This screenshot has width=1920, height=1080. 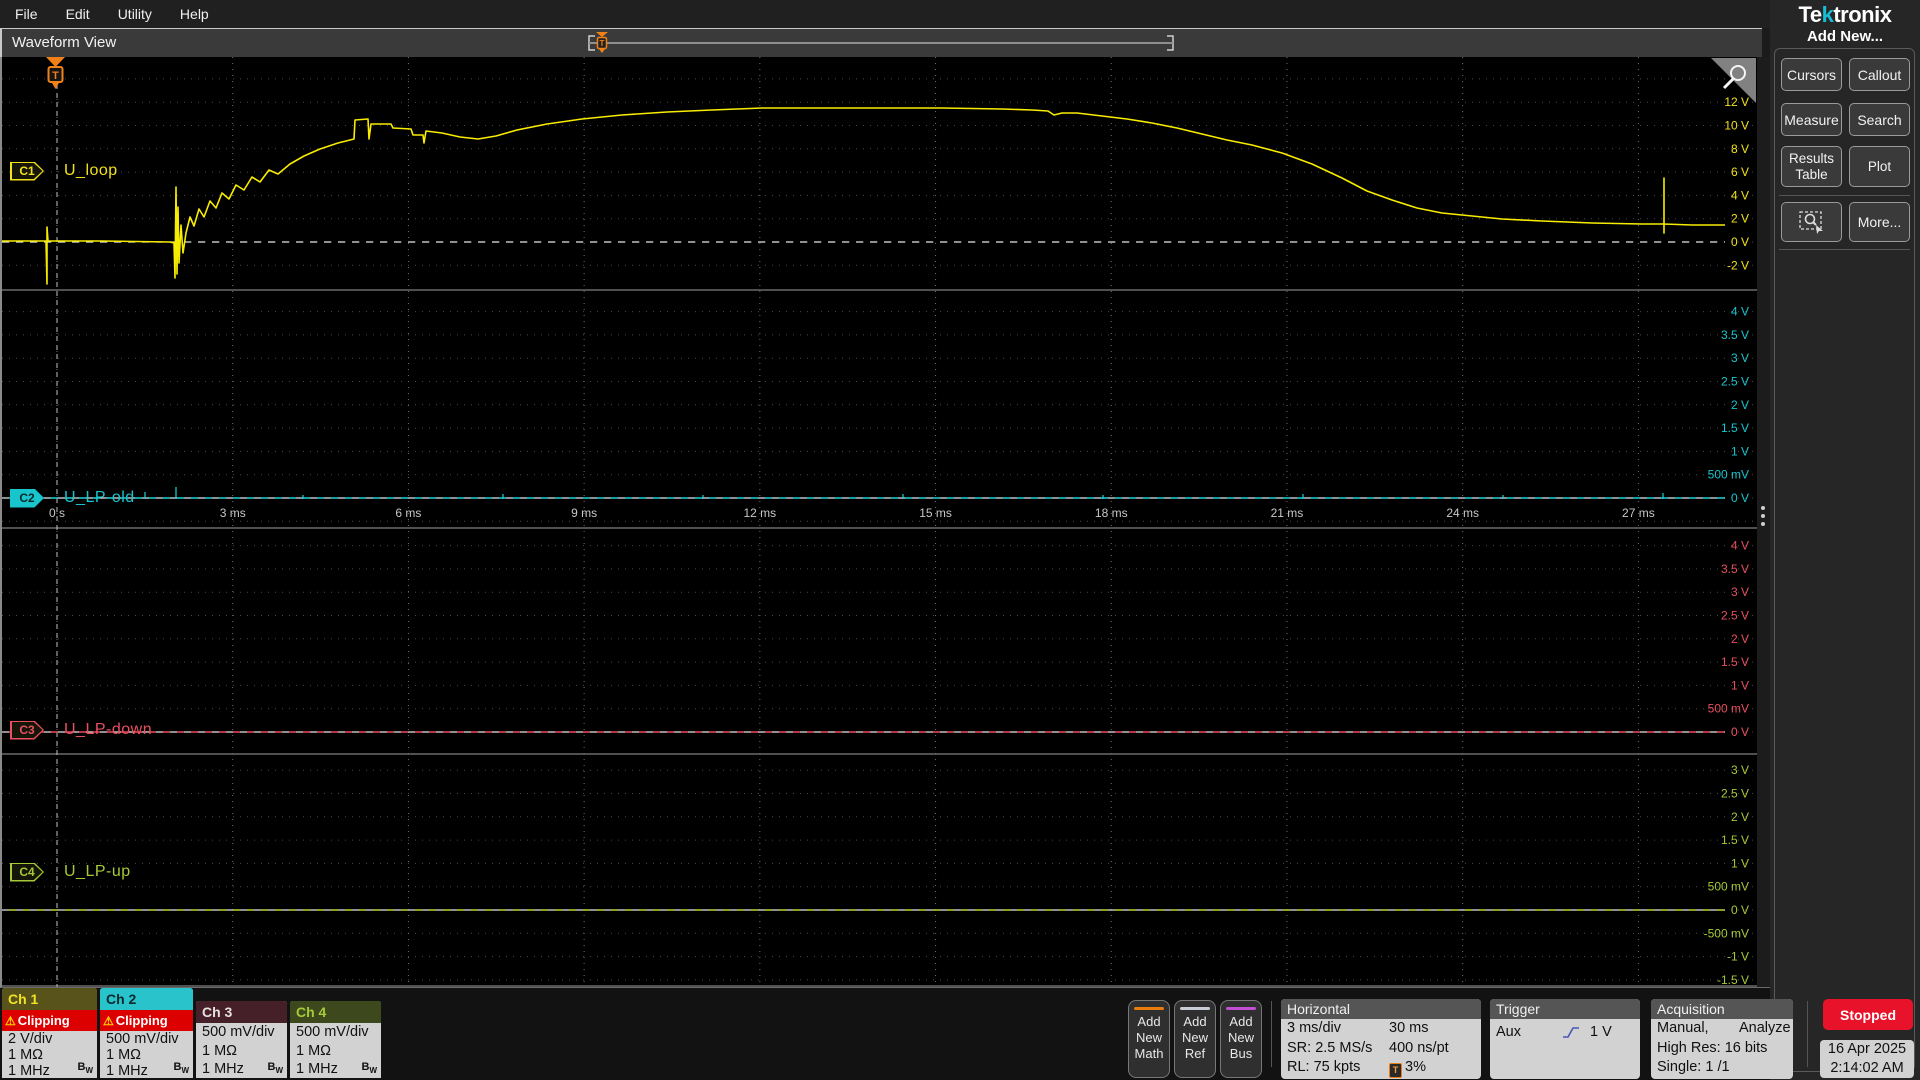 I want to click on menu-file: File, so click(x=26, y=14).